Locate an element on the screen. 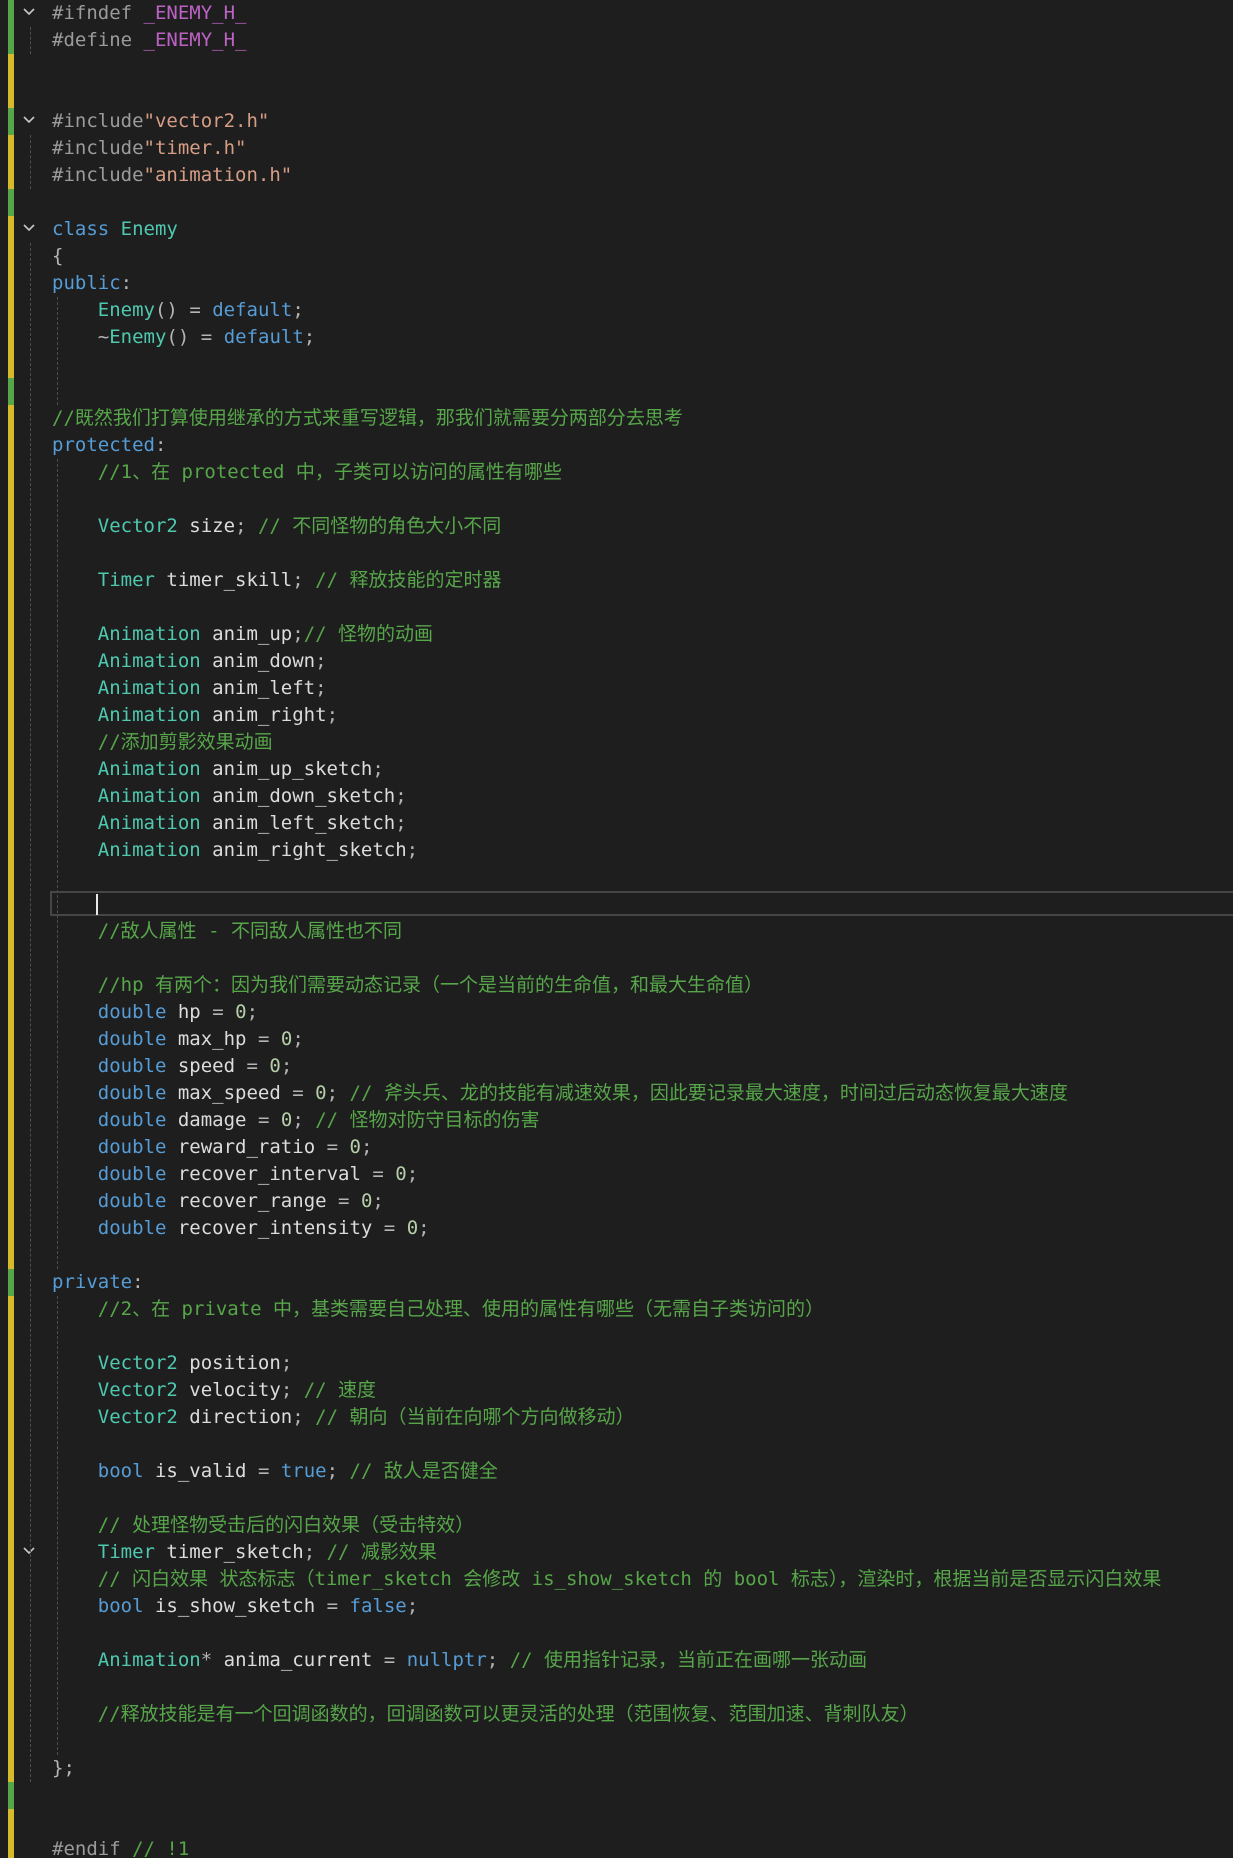  code-line: Animation anim_down_sketch; is located at coordinates (229, 796).